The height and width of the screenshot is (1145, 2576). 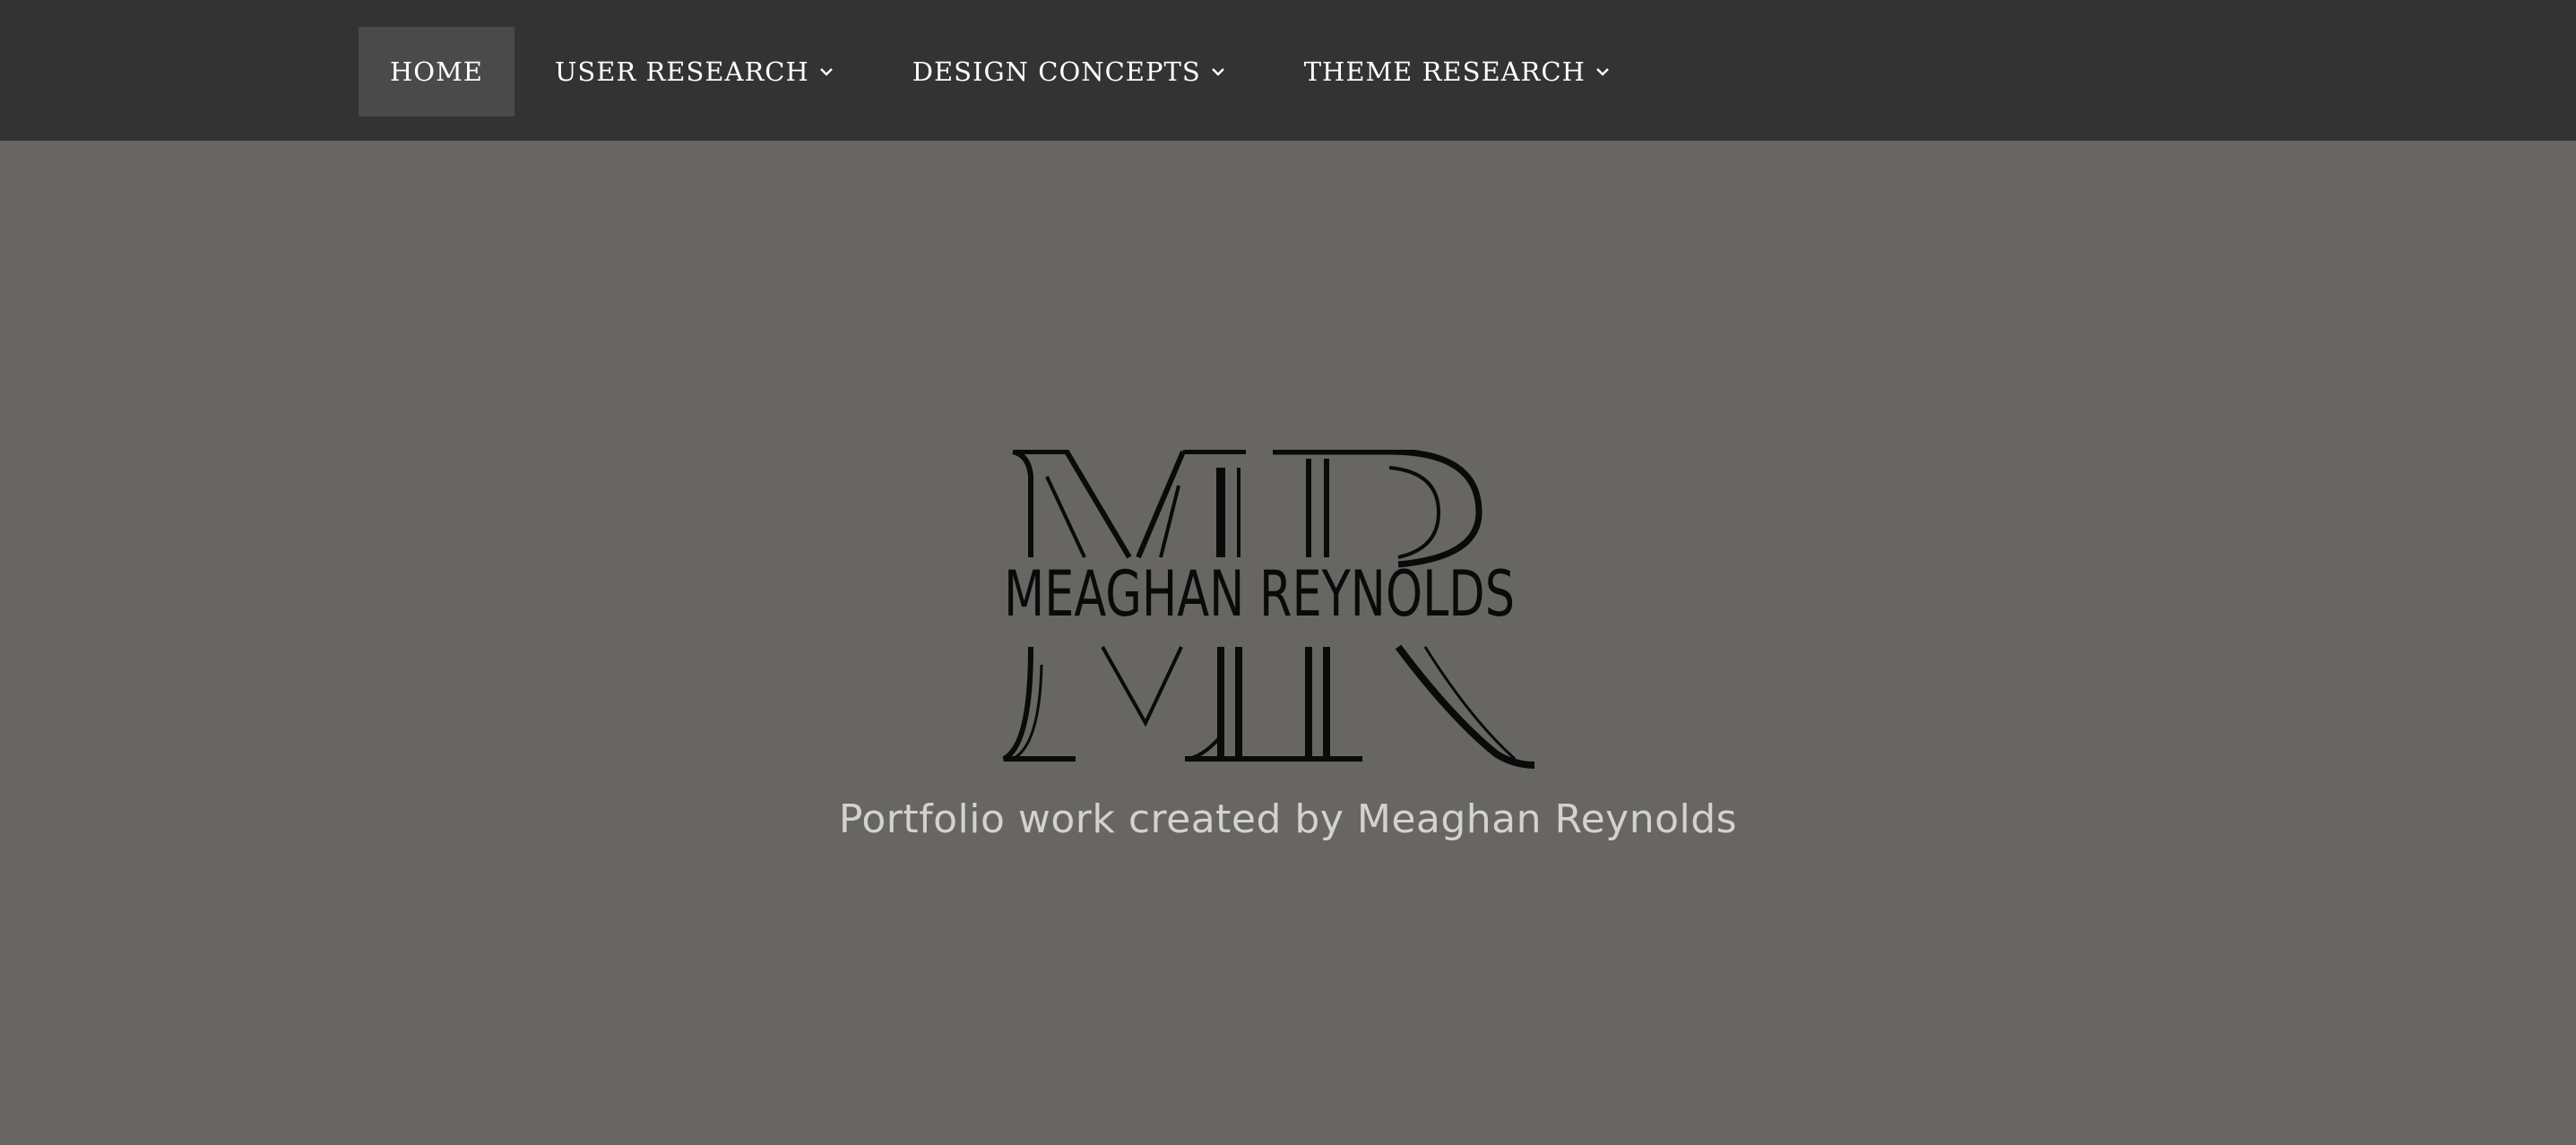 I want to click on logo-name-text: MEAGHAN REYNOLDS, so click(x=1259, y=594).